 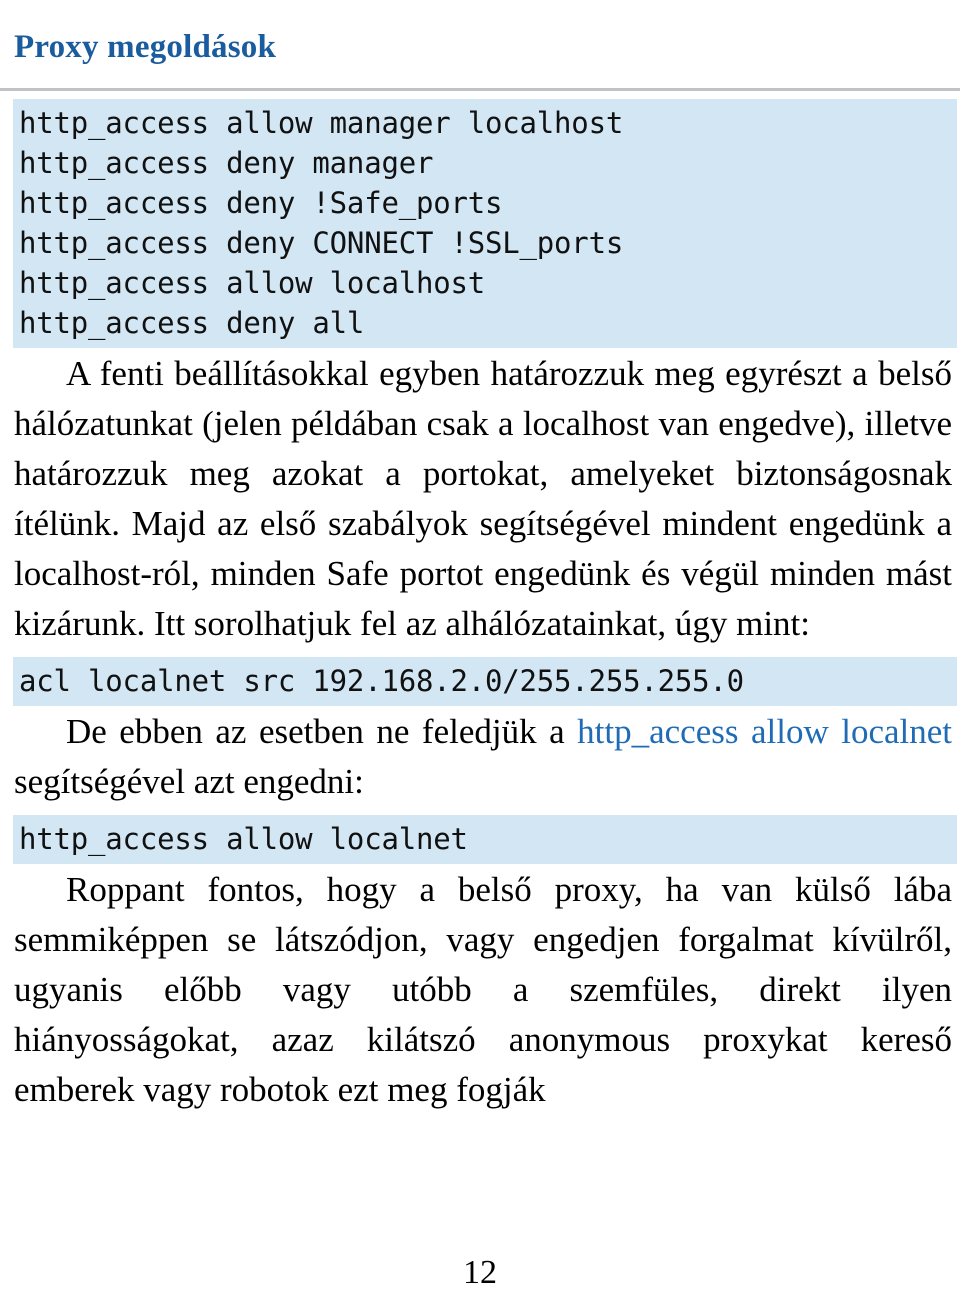 I want to click on paragraph-2-suffix: segítségével azt engedni:, so click(x=189, y=782).